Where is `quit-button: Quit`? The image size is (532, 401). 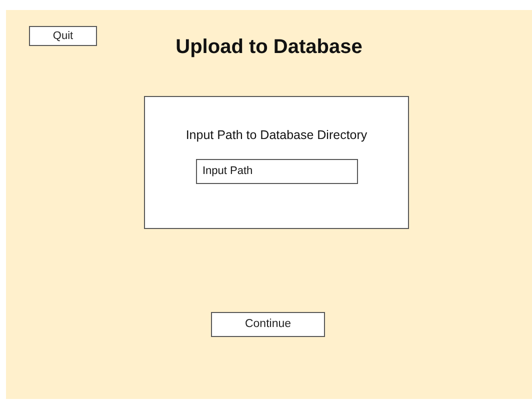 quit-button: Quit is located at coordinates (63, 36).